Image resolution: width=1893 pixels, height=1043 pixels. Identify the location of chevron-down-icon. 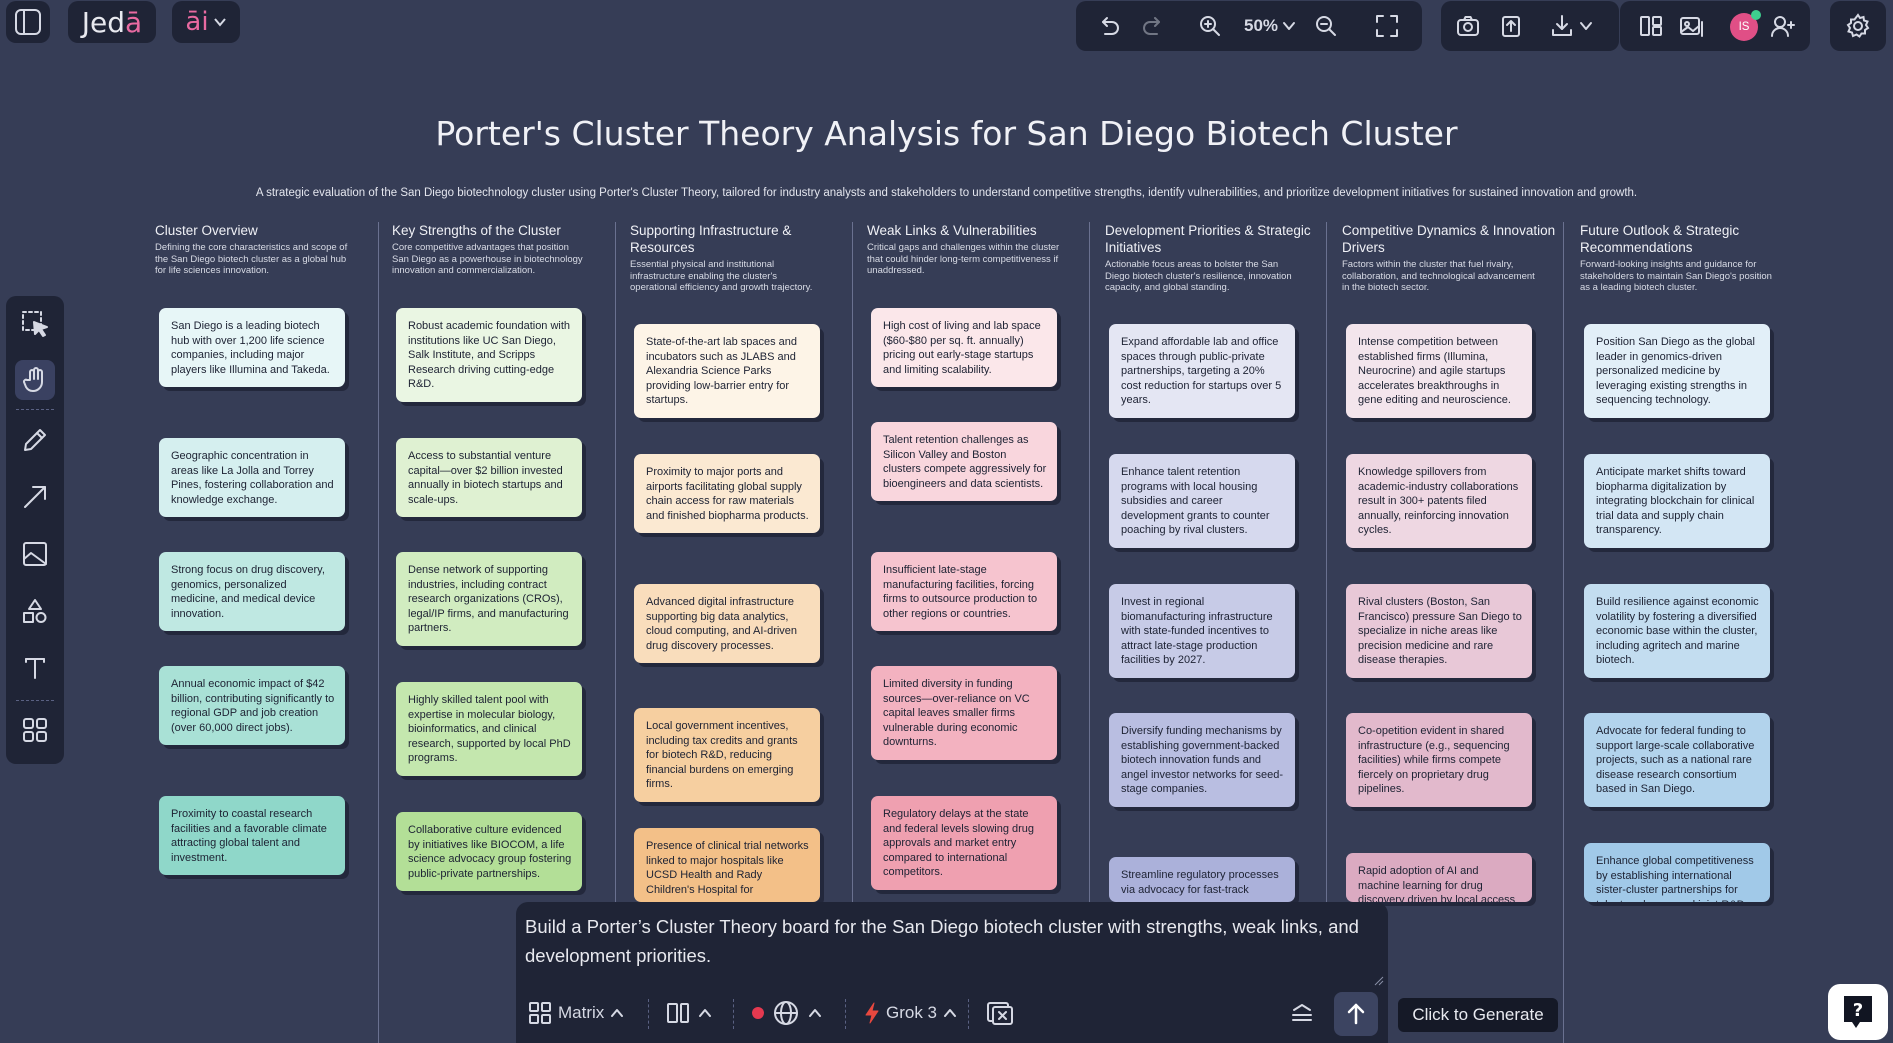
(1289, 26).